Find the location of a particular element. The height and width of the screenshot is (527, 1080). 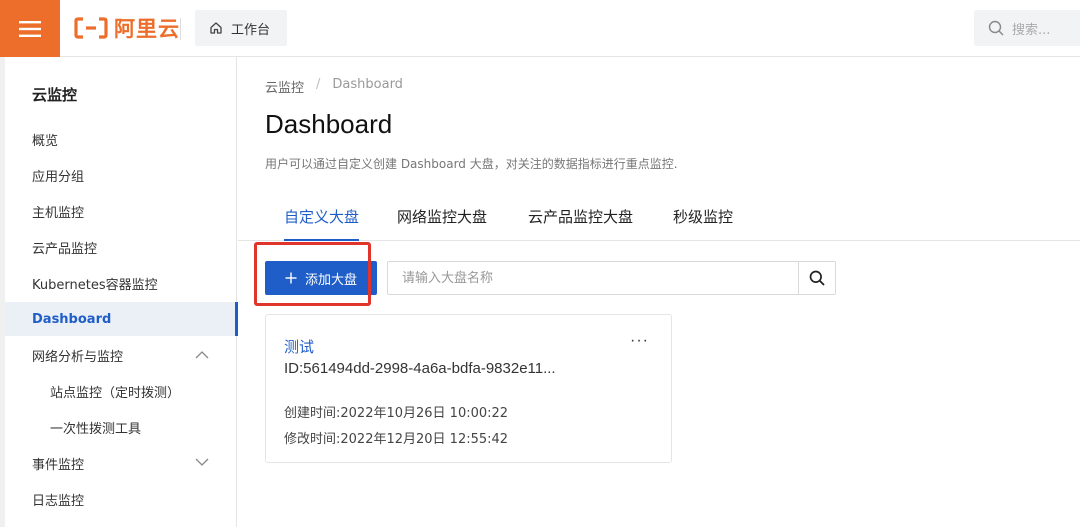

dashboard-card-modified: 修改时间:2022年12月20日 12:55:42 is located at coordinates (396, 439).